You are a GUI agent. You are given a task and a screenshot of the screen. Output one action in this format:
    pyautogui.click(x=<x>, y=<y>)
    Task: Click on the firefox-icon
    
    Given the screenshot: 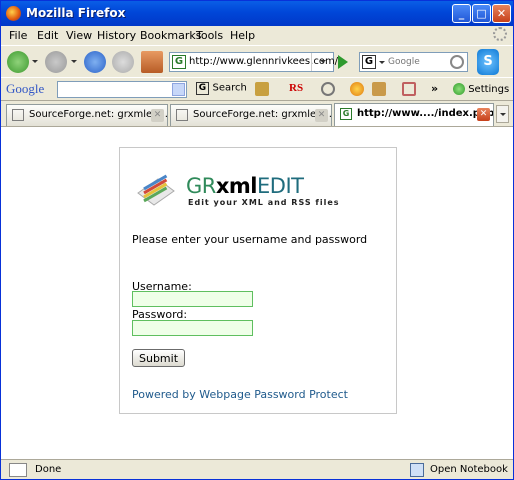 What is the action you would take?
    pyautogui.click(x=13, y=13)
    